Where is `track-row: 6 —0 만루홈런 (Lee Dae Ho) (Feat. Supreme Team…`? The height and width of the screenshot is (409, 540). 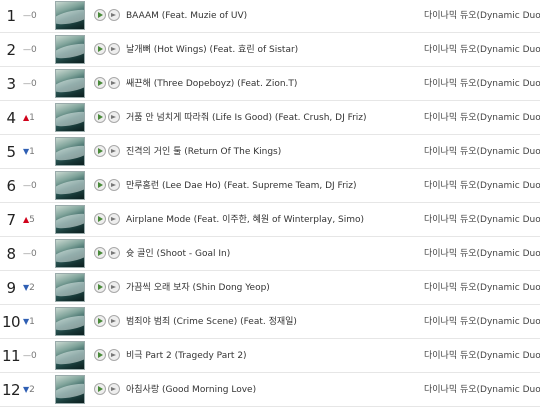
track-row: 6 —0 만루홈런 (Lee Dae Ho) (Feat. Supreme Team… is located at coordinates (270, 186).